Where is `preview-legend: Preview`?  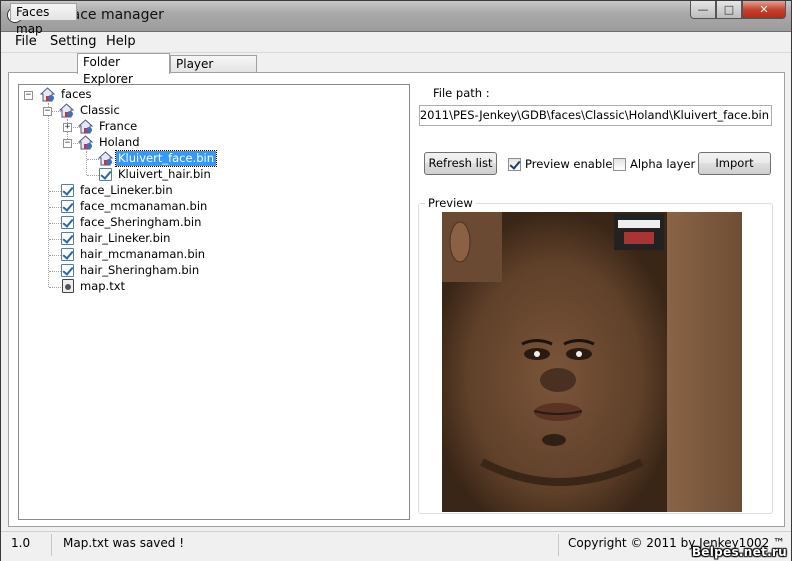 preview-legend: Preview is located at coordinates (450, 203).